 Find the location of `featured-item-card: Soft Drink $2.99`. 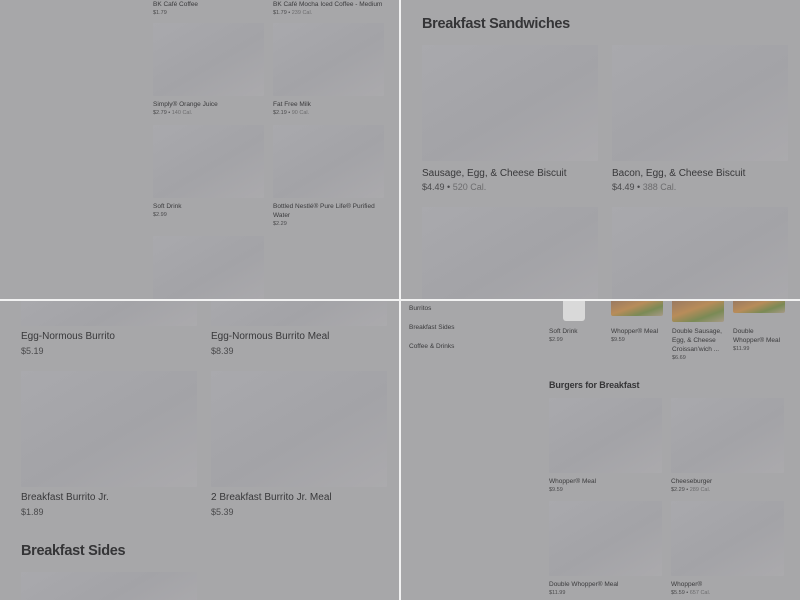

featured-item-card: Soft Drink $2.99 is located at coordinates (575, 322).